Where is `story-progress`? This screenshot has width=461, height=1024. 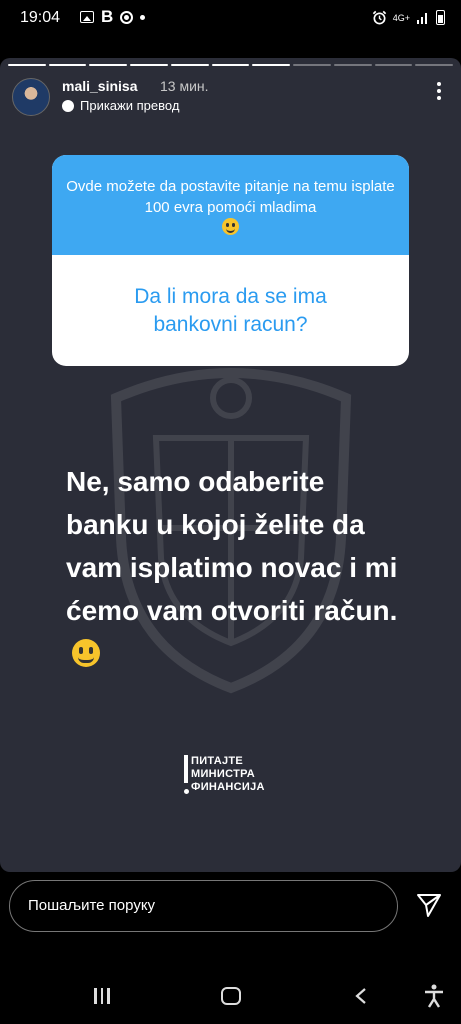
story-progress is located at coordinates (231, 65).